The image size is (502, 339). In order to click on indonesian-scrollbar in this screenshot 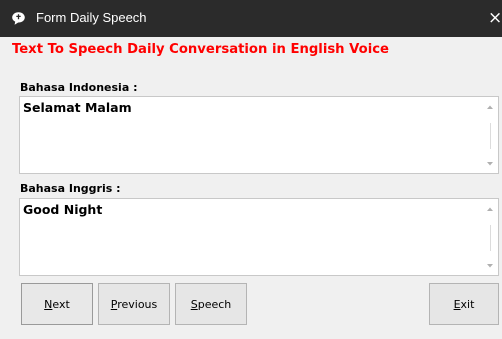, I will do `click(490, 135)`.